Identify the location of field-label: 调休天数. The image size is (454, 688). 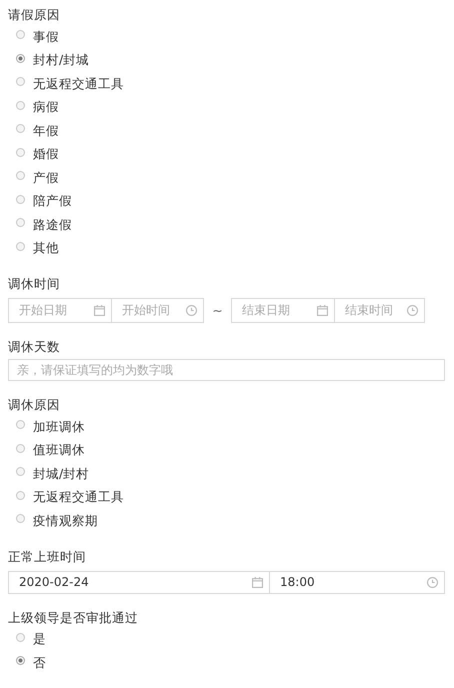
(34, 347).